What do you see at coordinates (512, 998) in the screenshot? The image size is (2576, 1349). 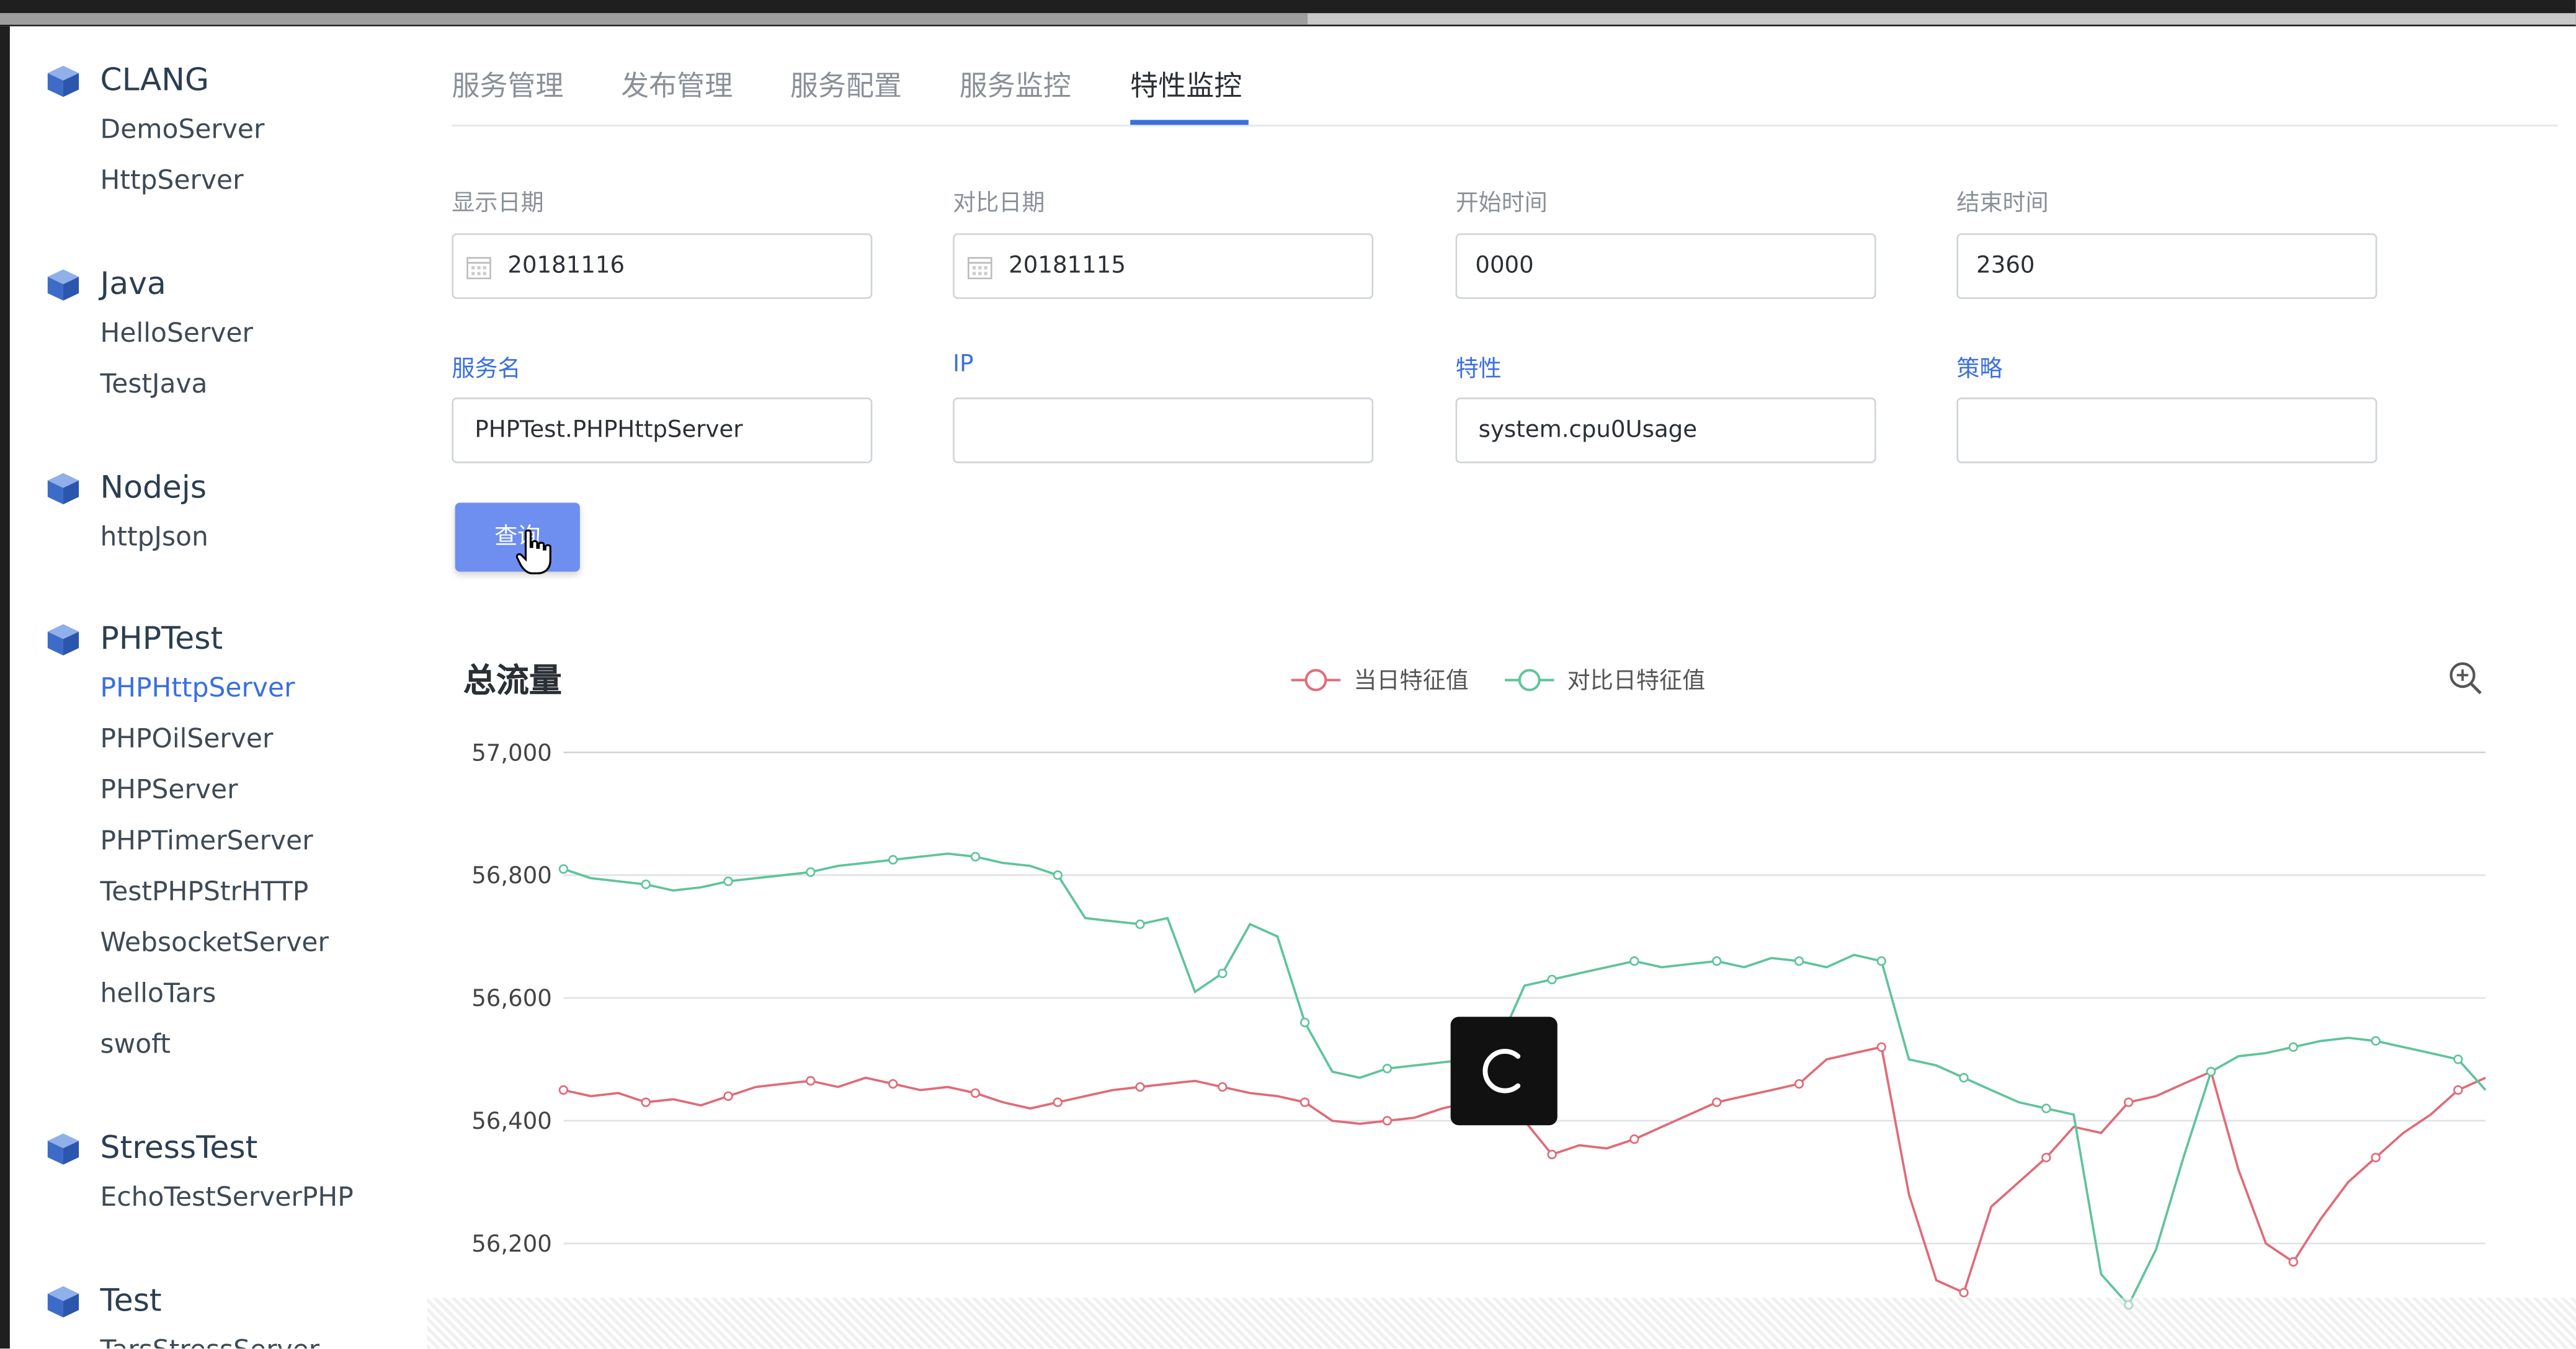 I see `y-tick-label: 56,600` at bounding box center [512, 998].